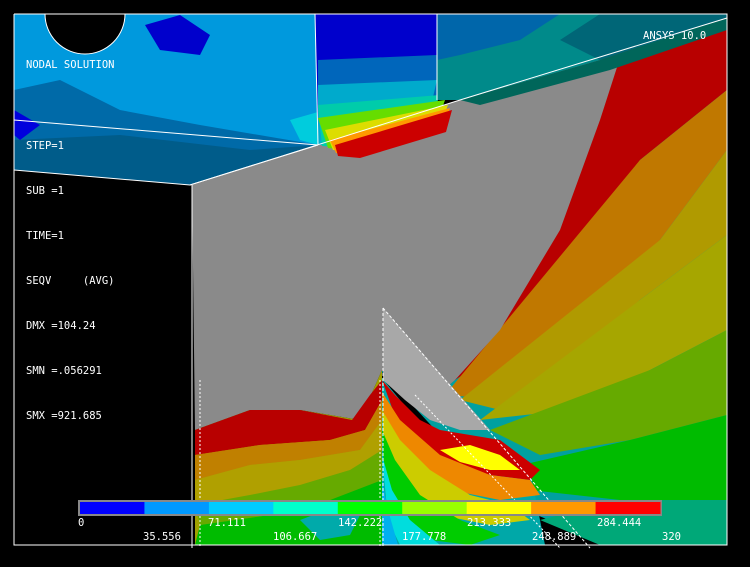 This screenshot has height=567, width=750. Describe the element at coordinates (64, 371) in the screenshot. I see `smn-label: SMN =.056291` at that location.